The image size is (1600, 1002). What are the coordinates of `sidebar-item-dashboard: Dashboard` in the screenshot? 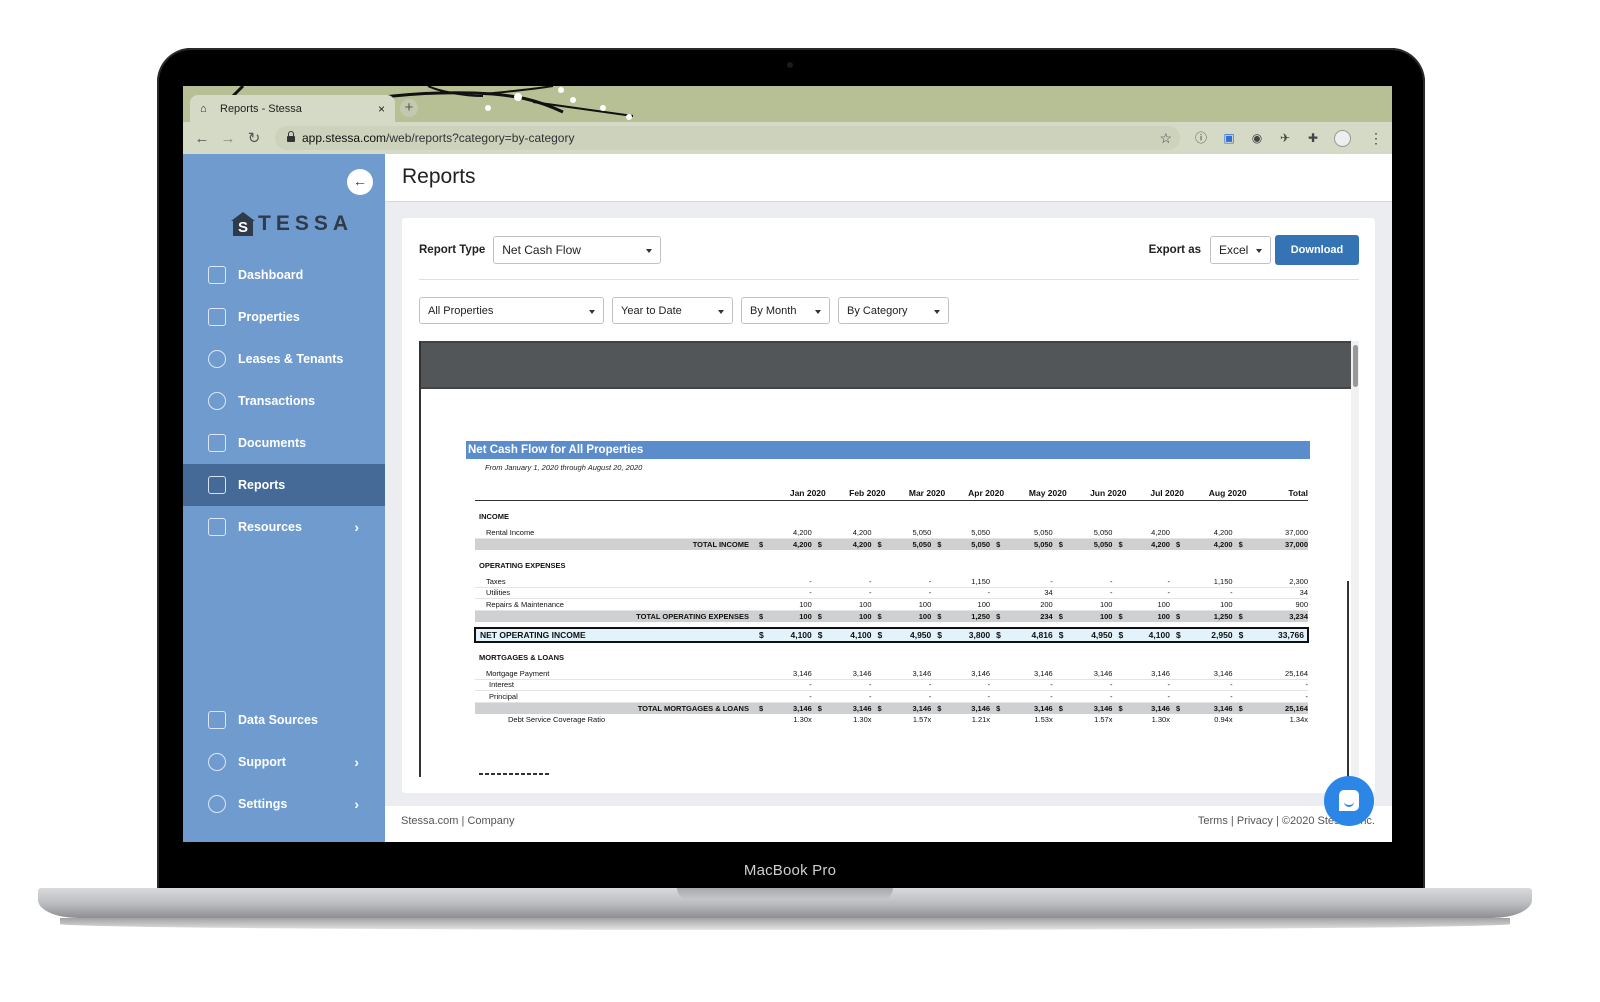 It's located at (284, 275).